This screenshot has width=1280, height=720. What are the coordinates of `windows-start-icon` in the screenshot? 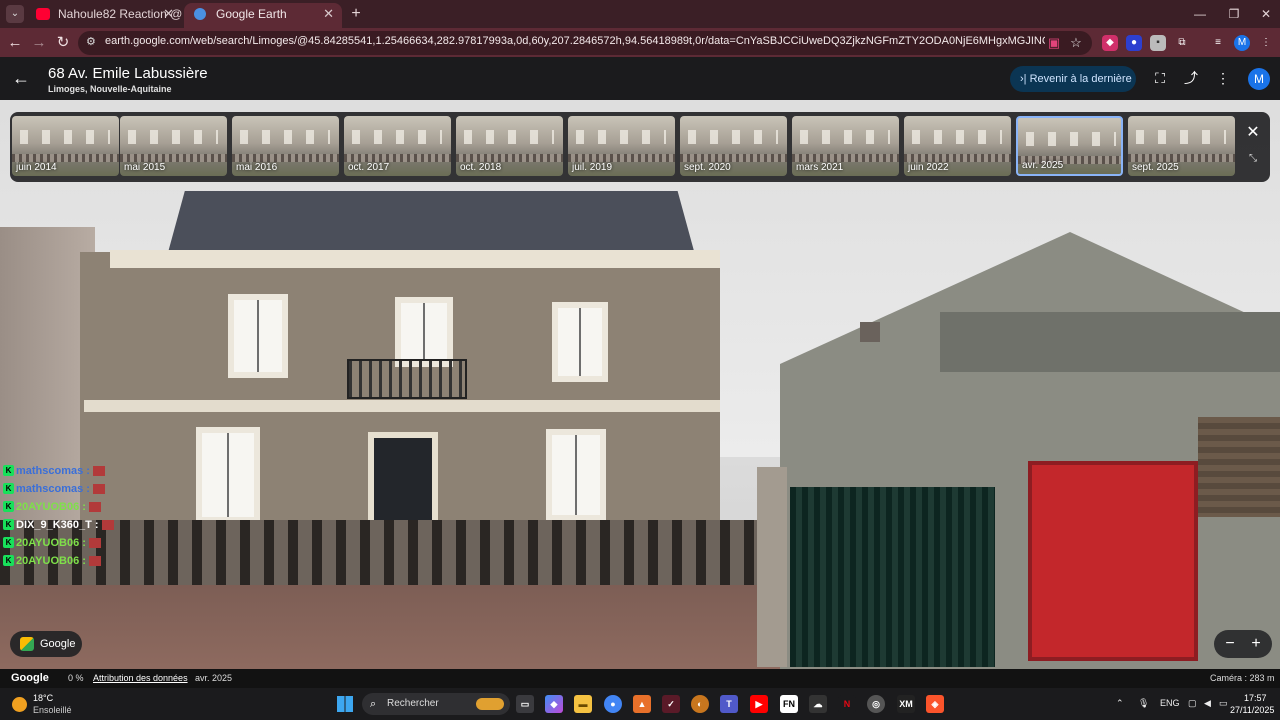 It's located at (345, 704).